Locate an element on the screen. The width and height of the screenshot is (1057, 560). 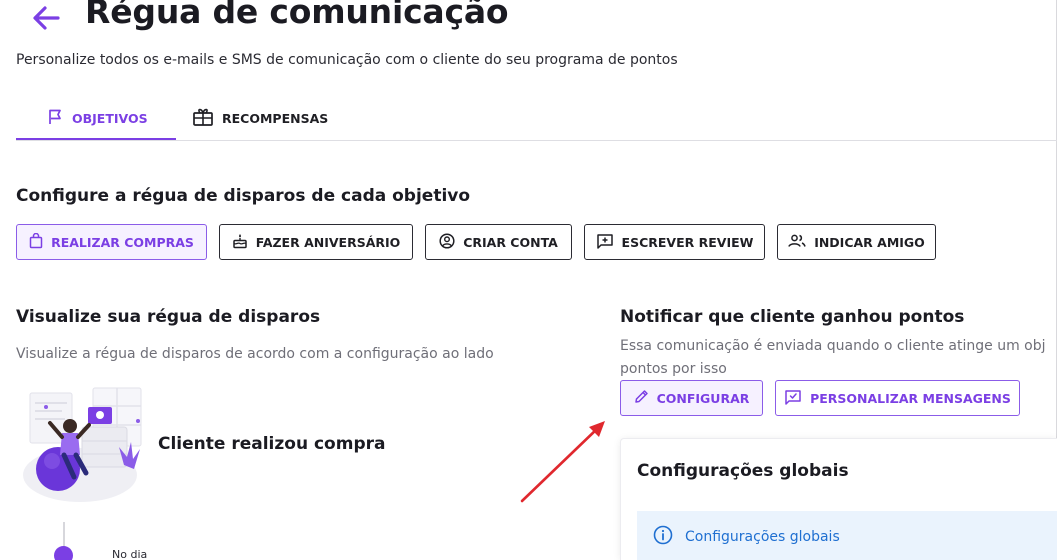
button-label: CONFIGURAR is located at coordinates (703, 398).